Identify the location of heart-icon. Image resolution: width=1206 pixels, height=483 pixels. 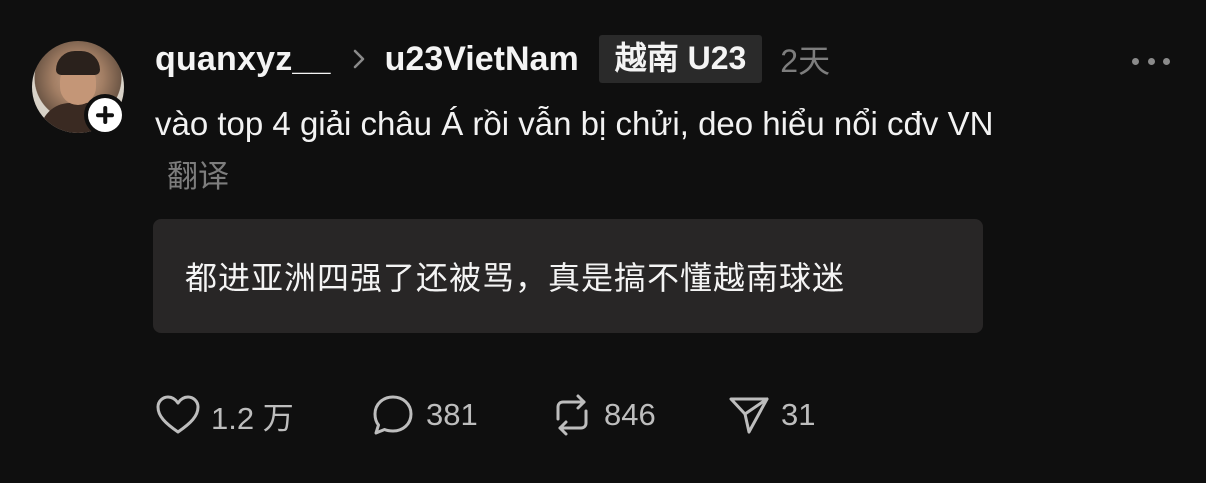
(178, 415).